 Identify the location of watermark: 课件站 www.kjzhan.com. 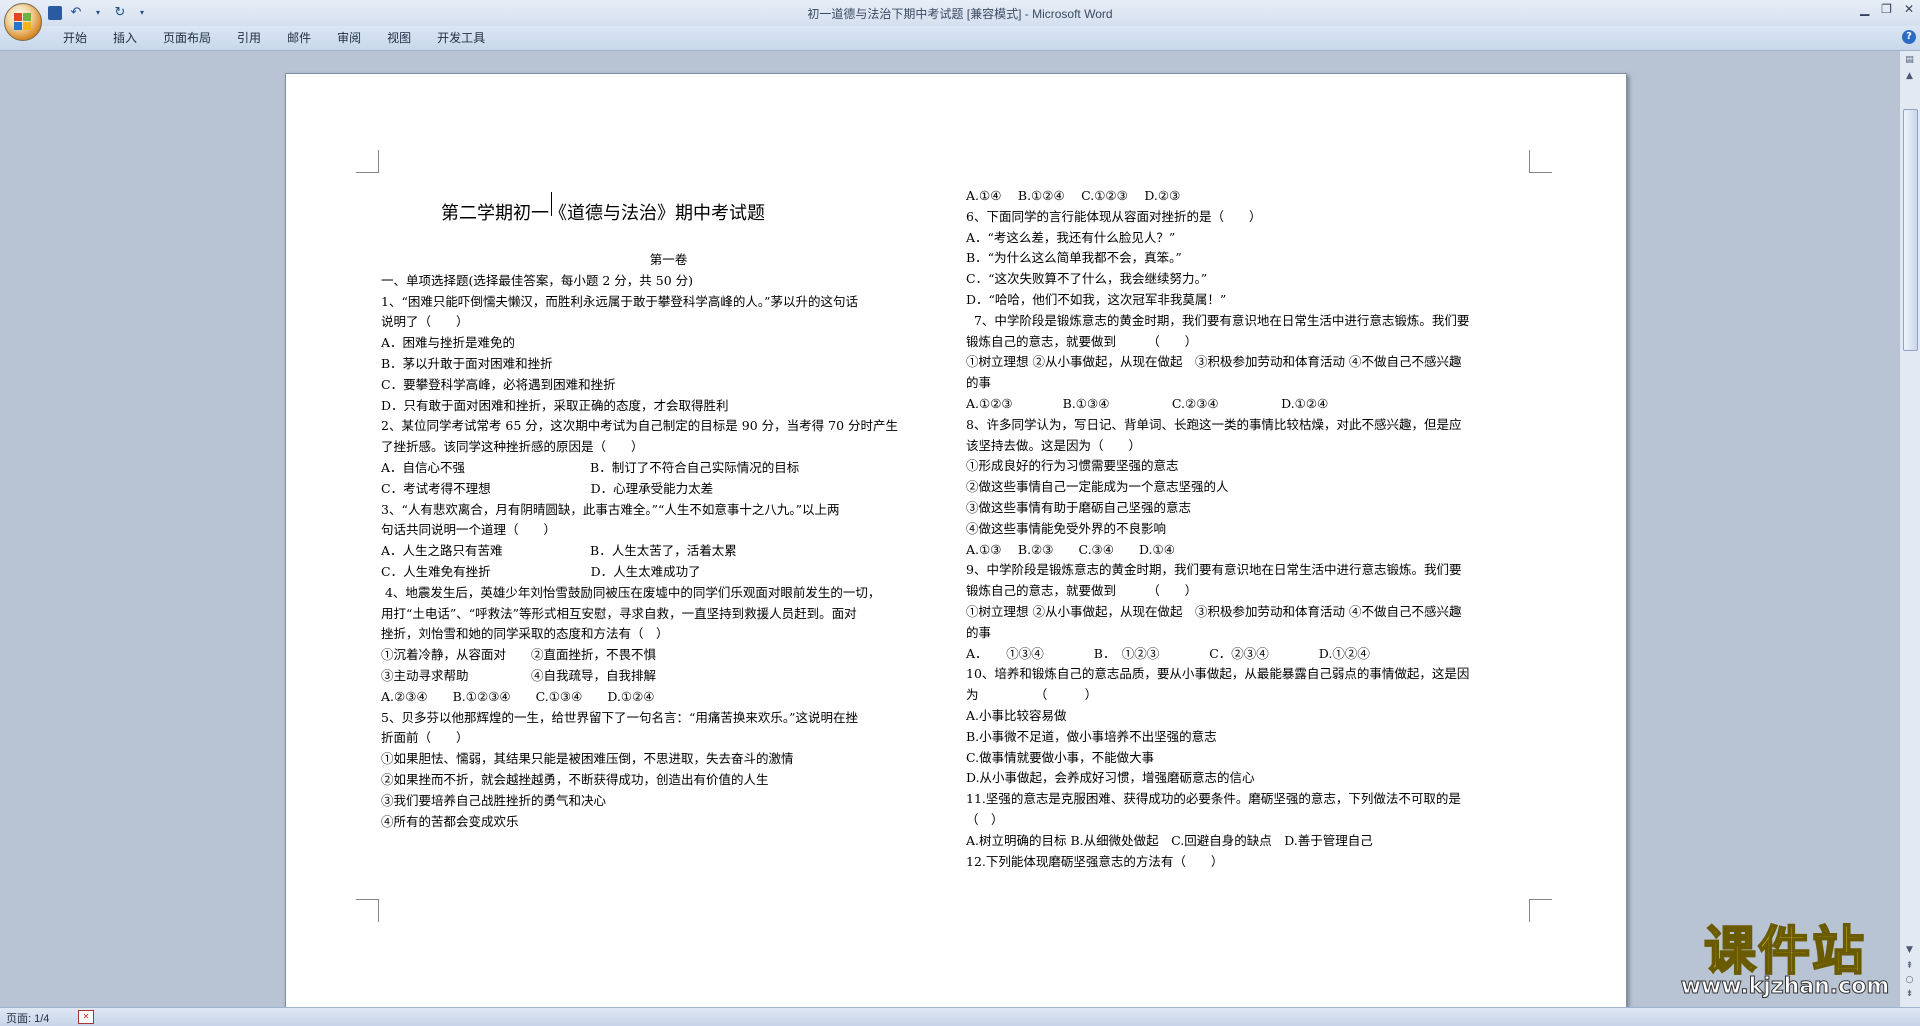
(1785, 960).